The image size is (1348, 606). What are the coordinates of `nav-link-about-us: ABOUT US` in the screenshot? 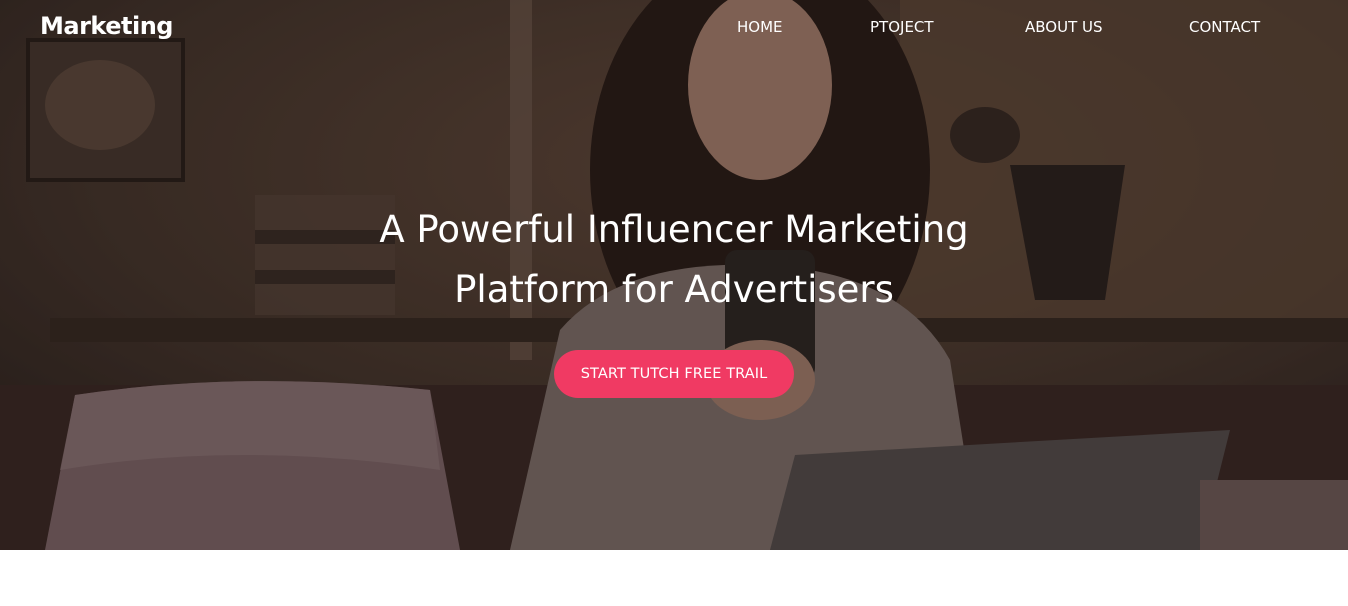 It's located at (1064, 27).